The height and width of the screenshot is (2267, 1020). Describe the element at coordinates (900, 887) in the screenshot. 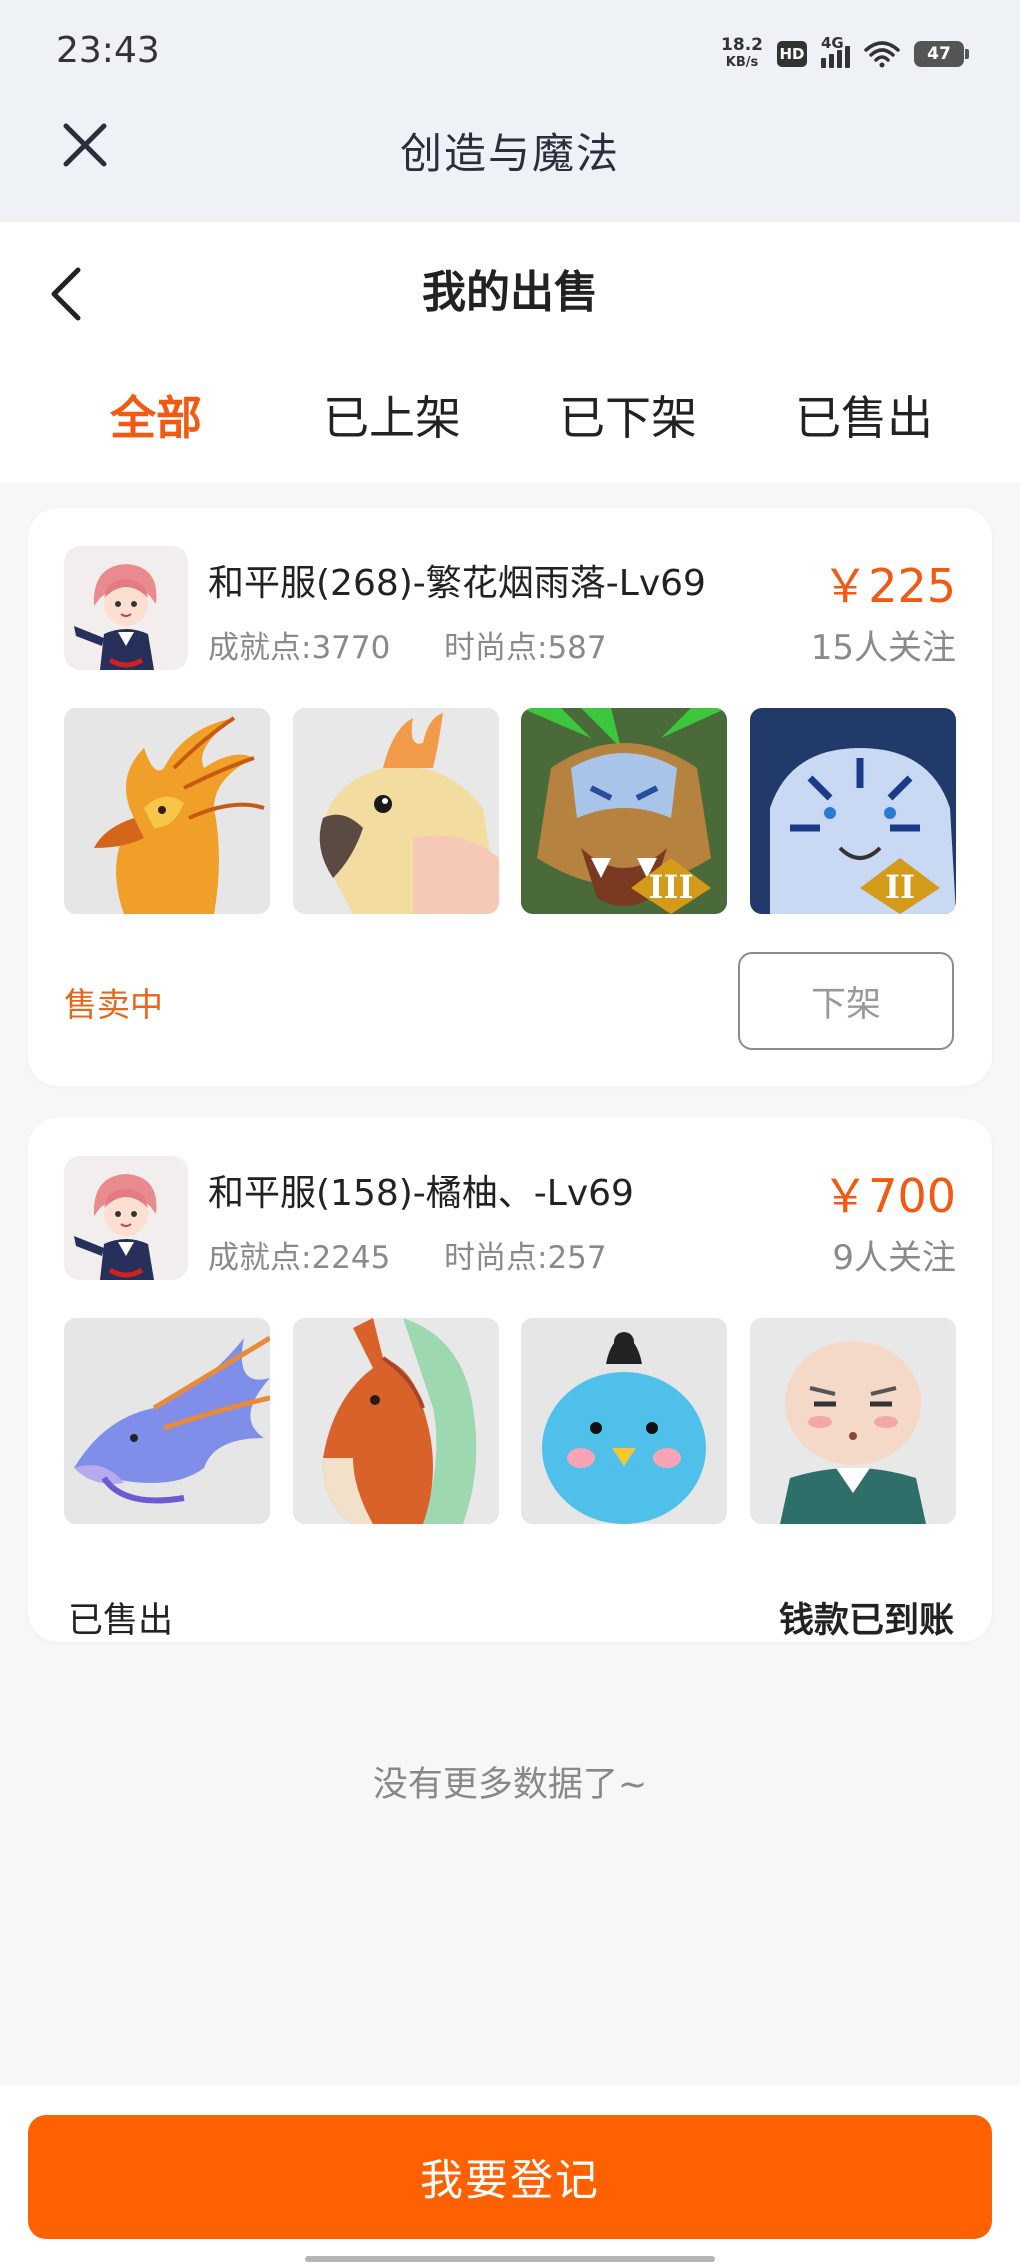

I see `tier-badge: II` at that location.